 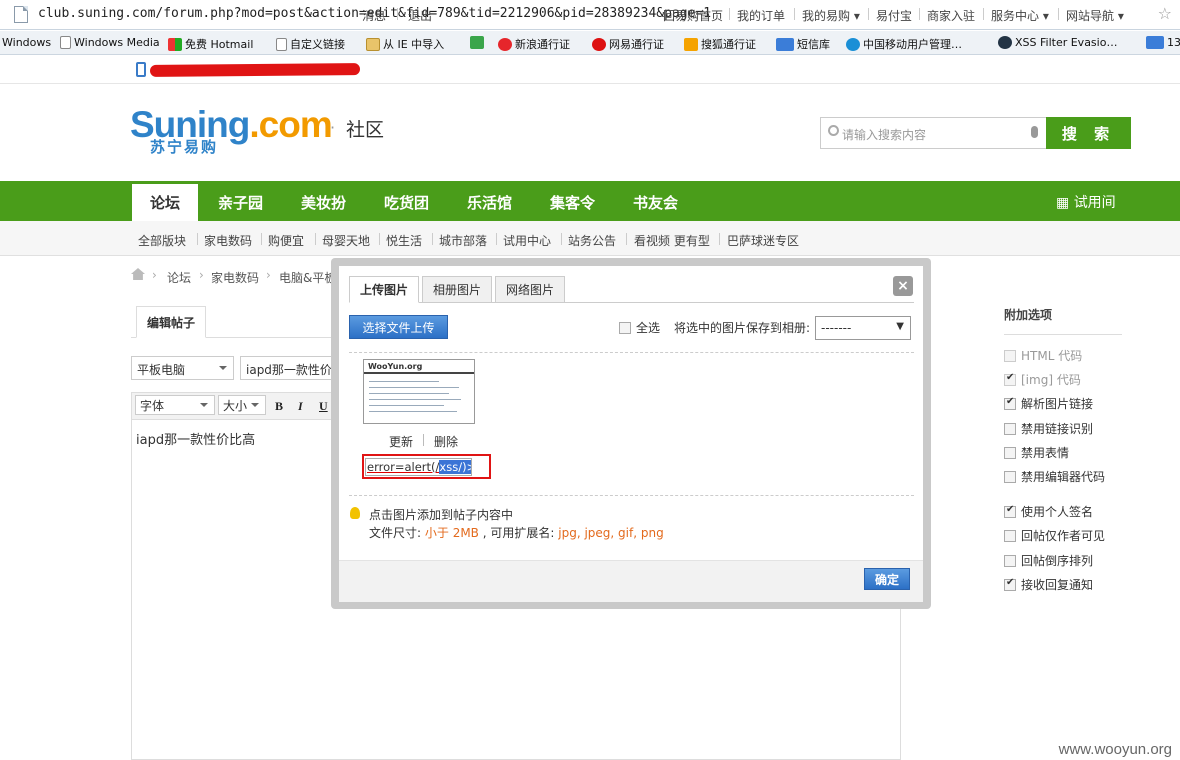 I want to click on subnav-announcements: 站务公告, so click(x=592, y=240).